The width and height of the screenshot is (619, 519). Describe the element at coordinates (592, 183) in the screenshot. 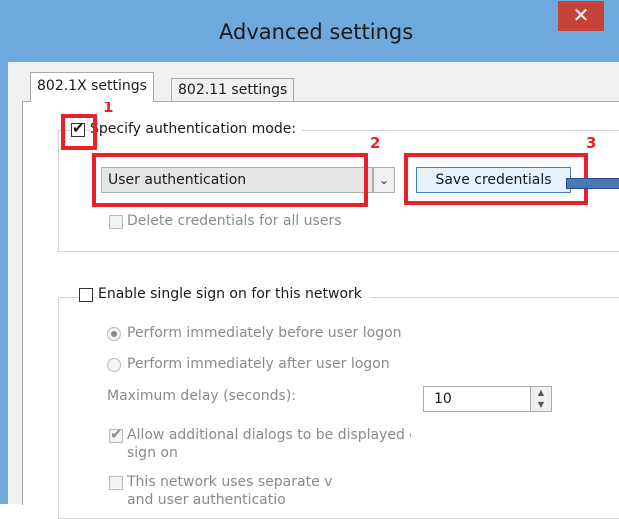

I see `pointer-arrow` at that location.